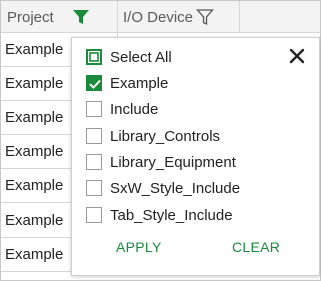 The image size is (321, 281). I want to click on filter-active-icon, so click(81, 17).